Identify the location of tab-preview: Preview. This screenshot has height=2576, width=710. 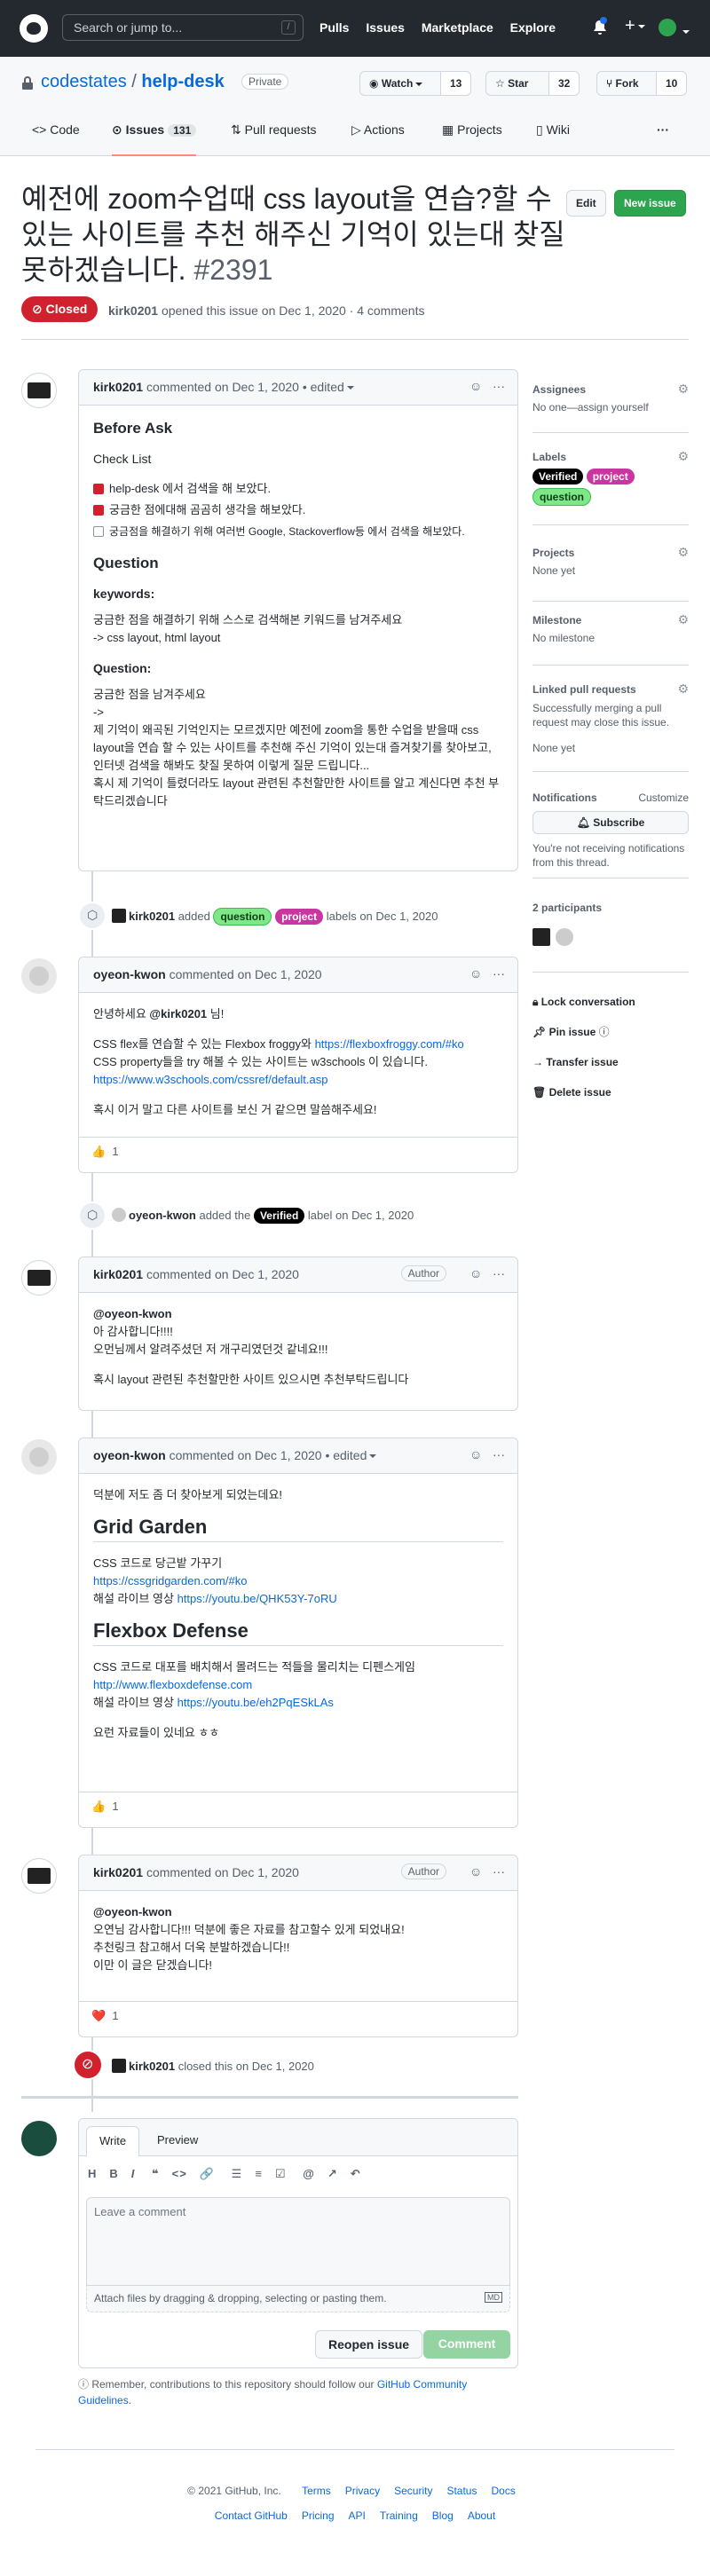
(177, 2141).